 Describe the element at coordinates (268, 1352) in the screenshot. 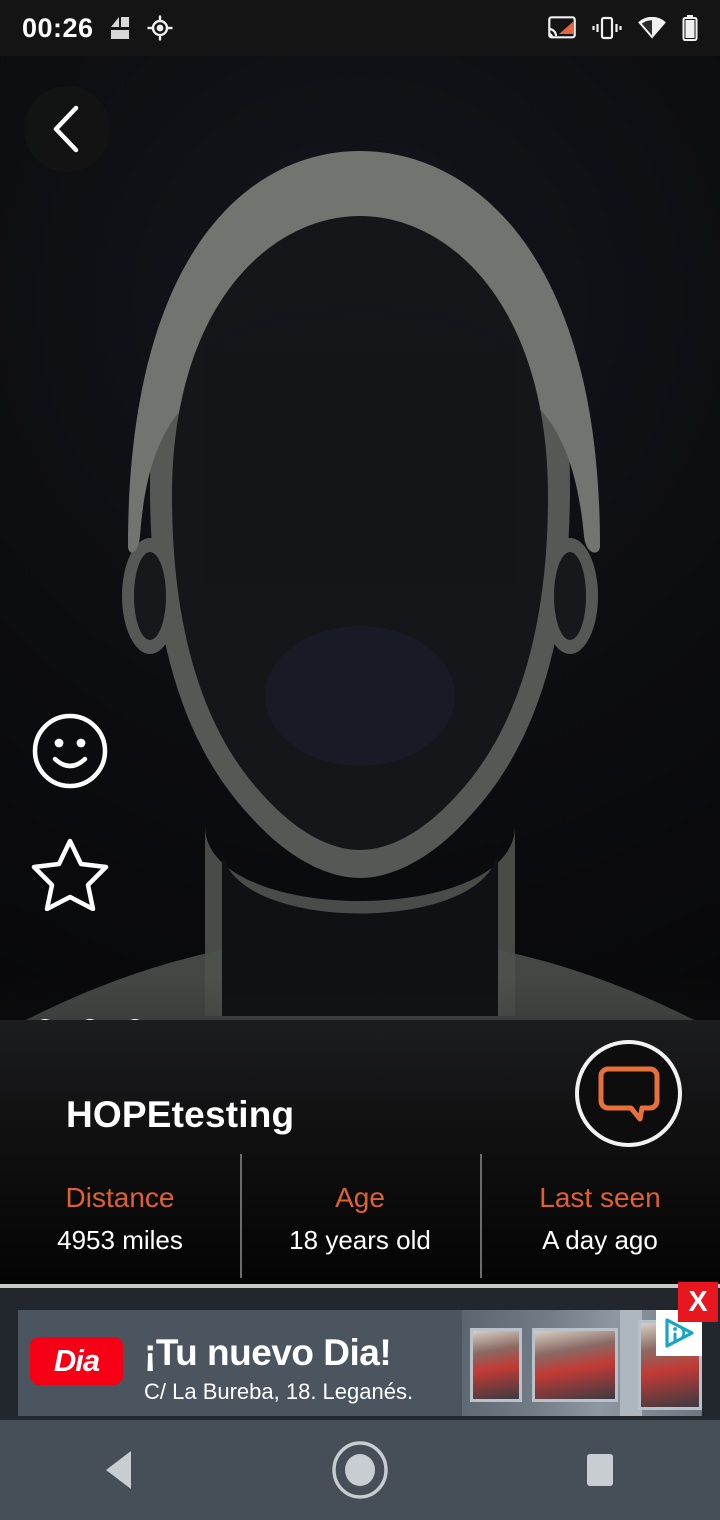

I see `ad-headline: ¡Tu nuevo Dia!` at that location.